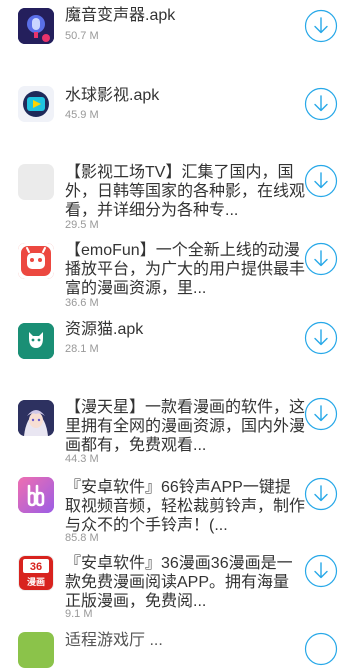  Describe the element at coordinates (82, 115) in the screenshot. I see `item-size: 45.9 M` at that location.